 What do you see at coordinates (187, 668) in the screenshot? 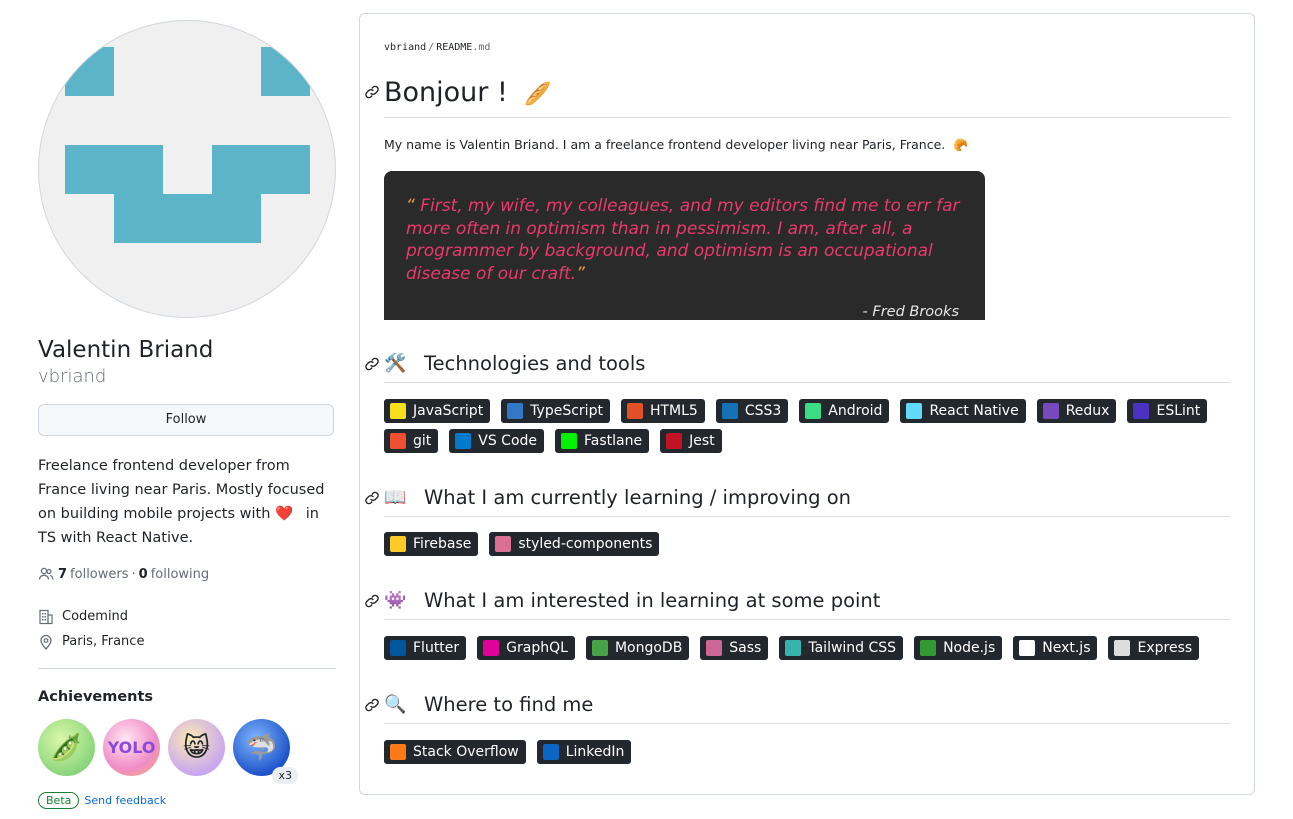
I see `sidebar-divider` at bounding box center [187, 668].